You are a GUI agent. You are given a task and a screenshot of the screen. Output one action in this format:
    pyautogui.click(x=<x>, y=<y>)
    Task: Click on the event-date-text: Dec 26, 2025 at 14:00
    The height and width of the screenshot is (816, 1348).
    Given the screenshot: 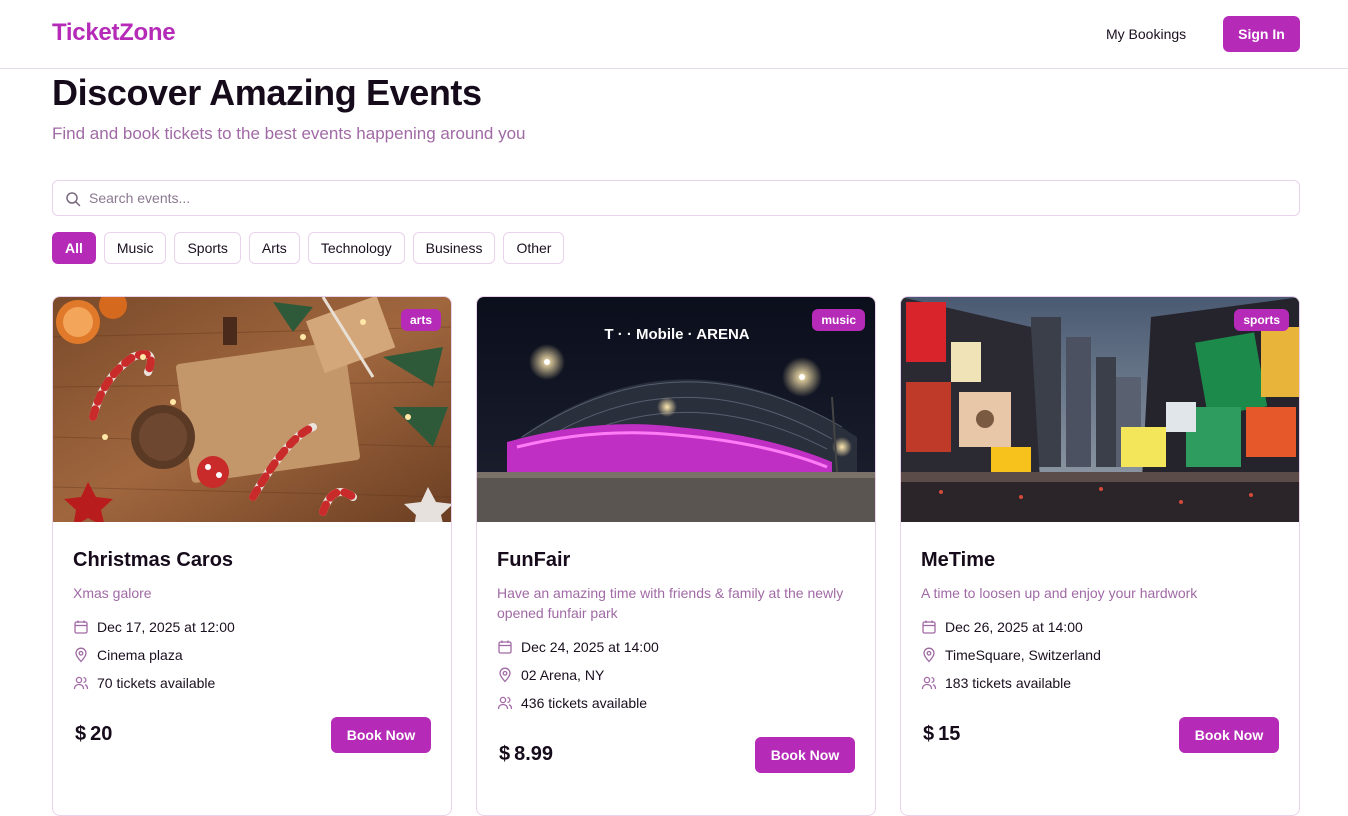 What is the action you would take?
    pyautogui.click(x=1014, y=627)
    